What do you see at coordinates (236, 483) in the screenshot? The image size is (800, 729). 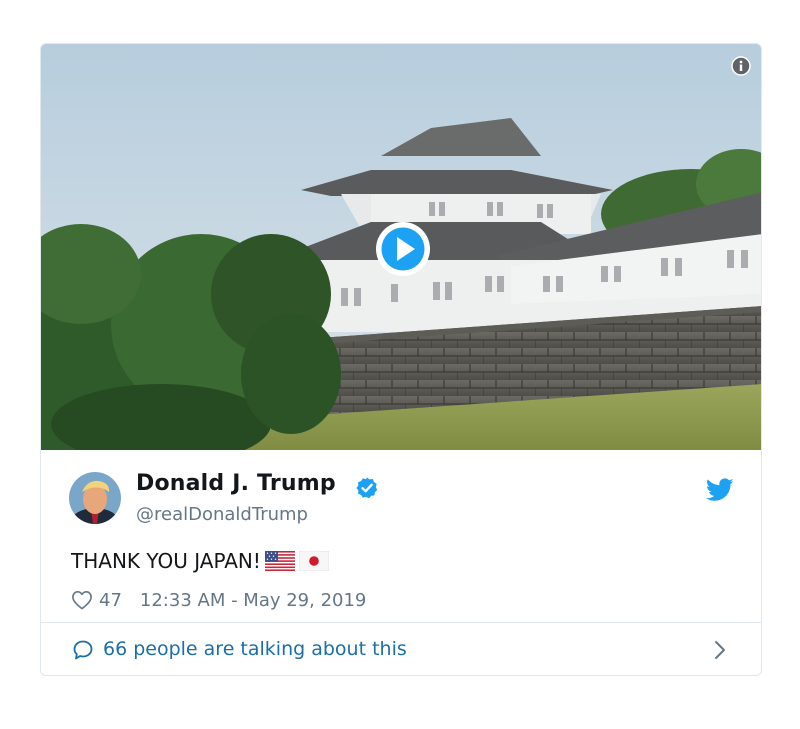 I see `author-name: Donald J. Trump` at bounding box center [236, 483].